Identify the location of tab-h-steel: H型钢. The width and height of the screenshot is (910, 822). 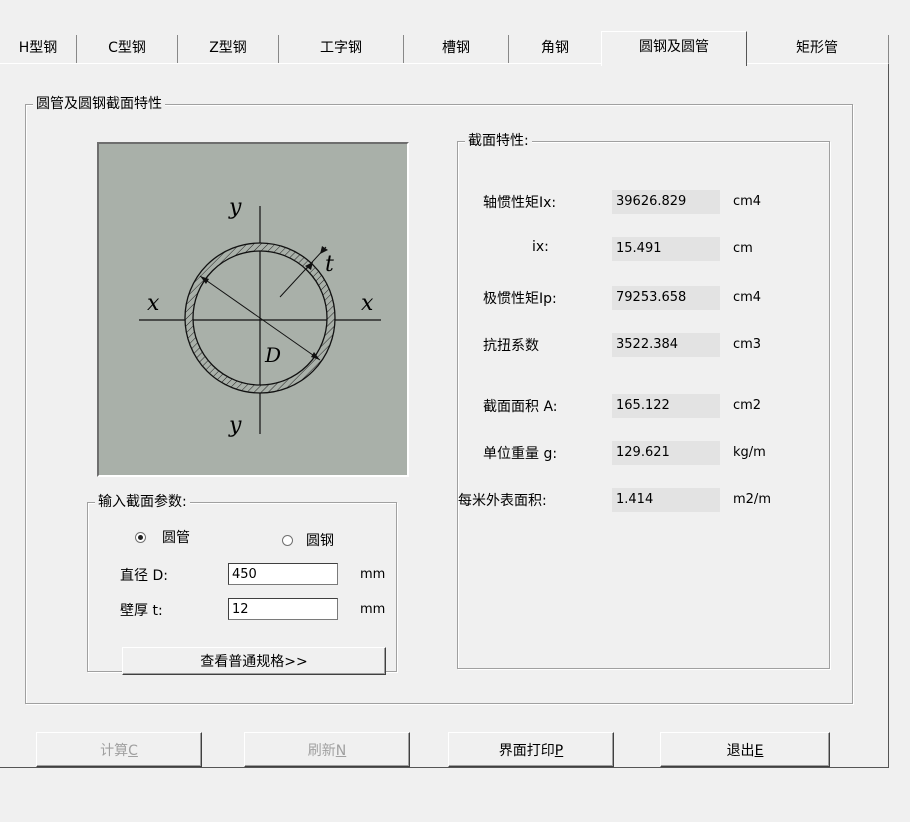
(38, 49).